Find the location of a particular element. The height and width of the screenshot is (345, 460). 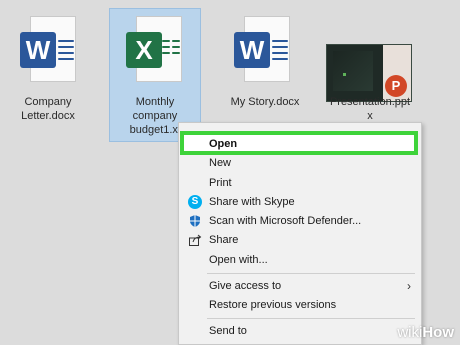

menu-item-give-access-to: Give access to › is located at coordinates (300, 286).